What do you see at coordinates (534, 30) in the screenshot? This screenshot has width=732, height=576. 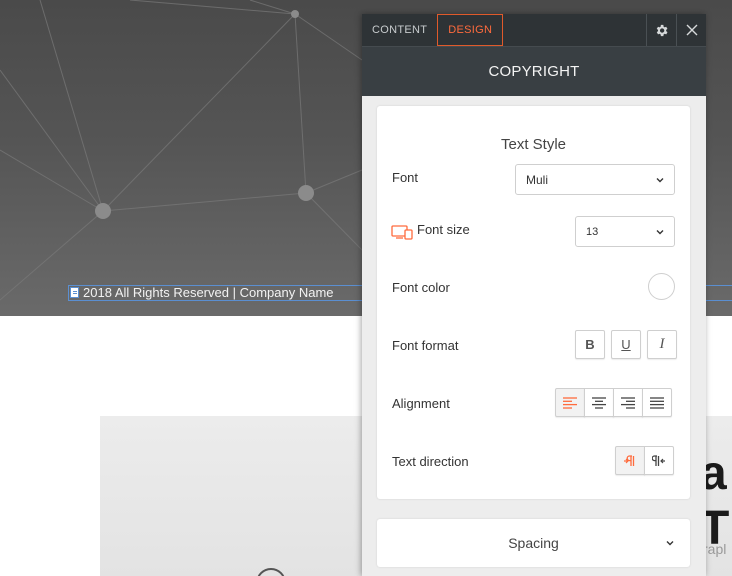 I see `panel-tab-bar: CONTENT DESIGN` at bounding box center [534, 30].